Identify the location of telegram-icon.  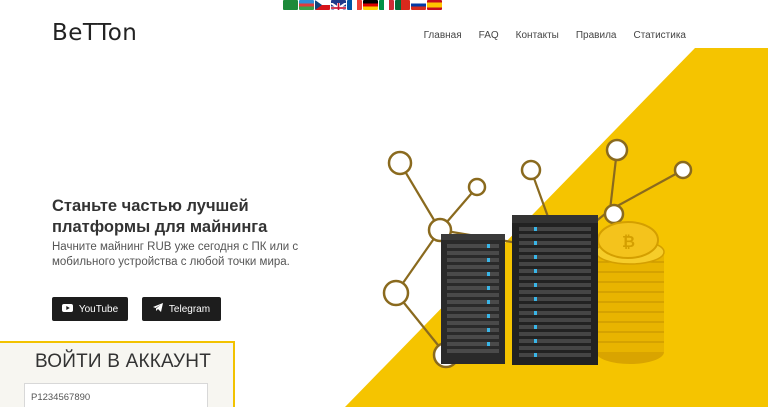
(157, 309).